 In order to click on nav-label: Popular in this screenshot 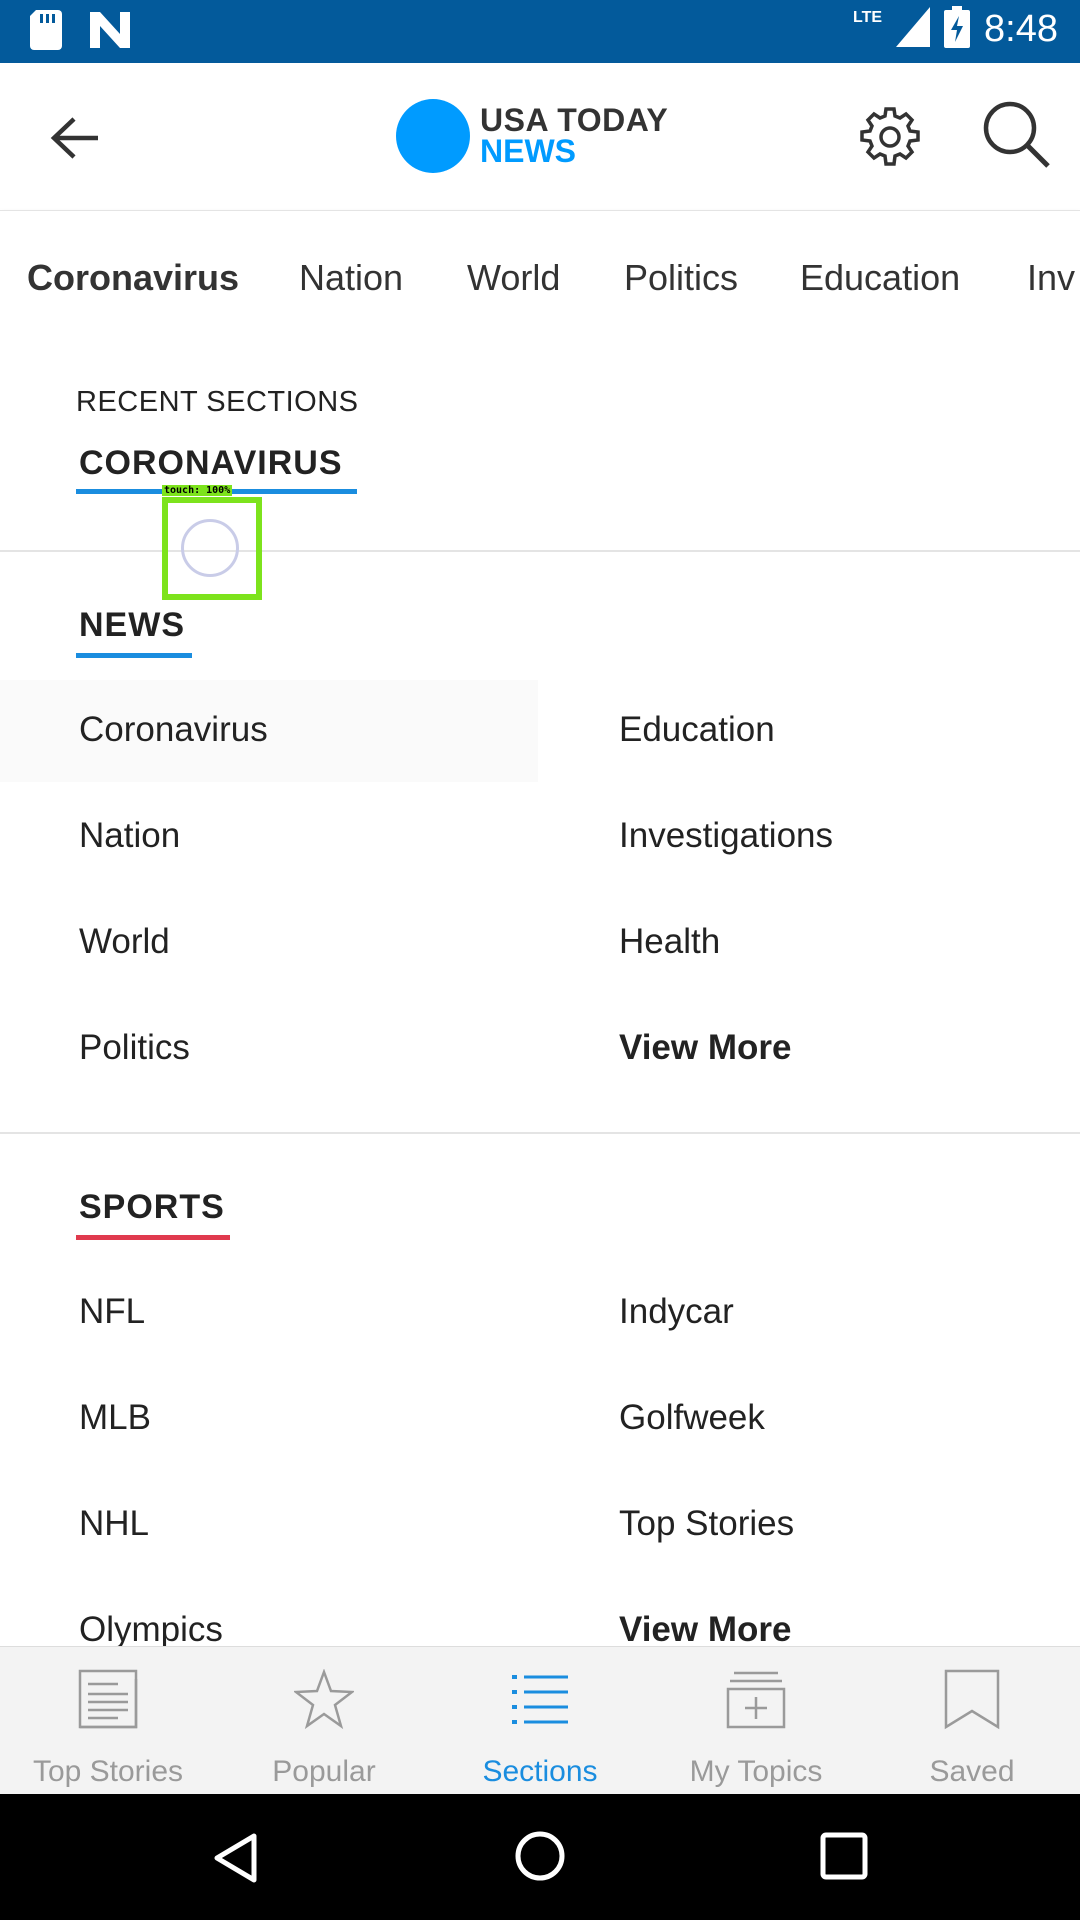, I will do `click(324, 1771)`.